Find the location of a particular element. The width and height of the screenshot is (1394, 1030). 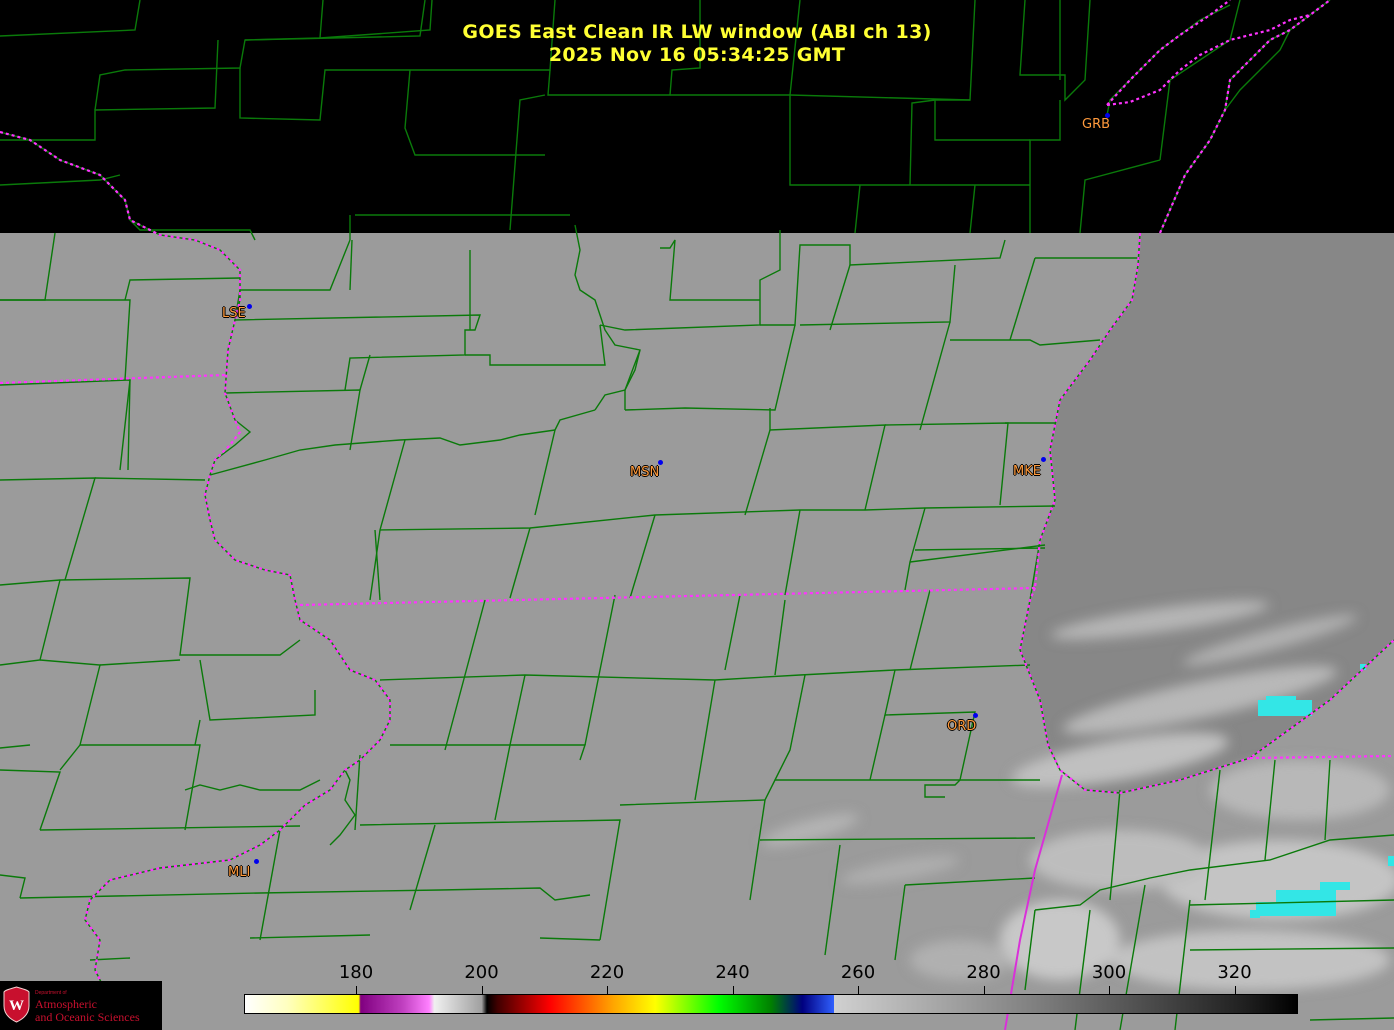

station-label: ORD is located at coordinates (962, 726).